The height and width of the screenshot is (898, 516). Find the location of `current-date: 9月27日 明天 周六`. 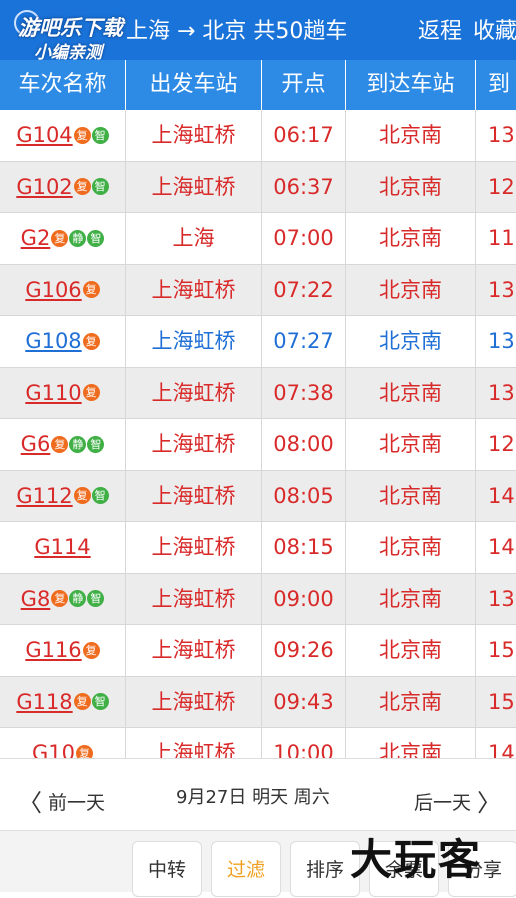

current-date: 9月27日 明天 周六 is located at coordinates (253, 796).